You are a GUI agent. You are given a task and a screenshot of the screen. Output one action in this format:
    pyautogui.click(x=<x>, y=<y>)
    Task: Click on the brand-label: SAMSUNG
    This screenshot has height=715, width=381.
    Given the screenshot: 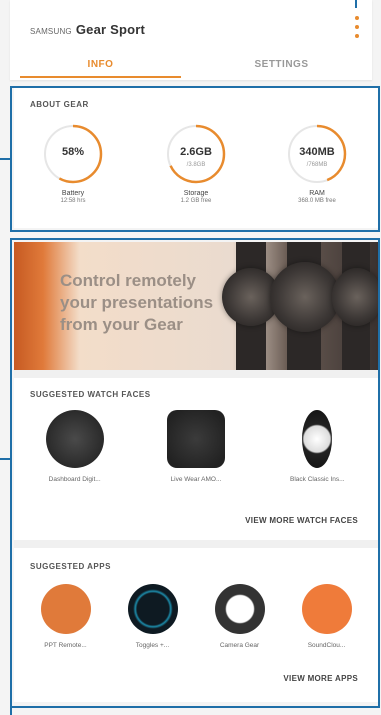 What is the action you would take?
    pyautogui.click(x=51, y=31)
    